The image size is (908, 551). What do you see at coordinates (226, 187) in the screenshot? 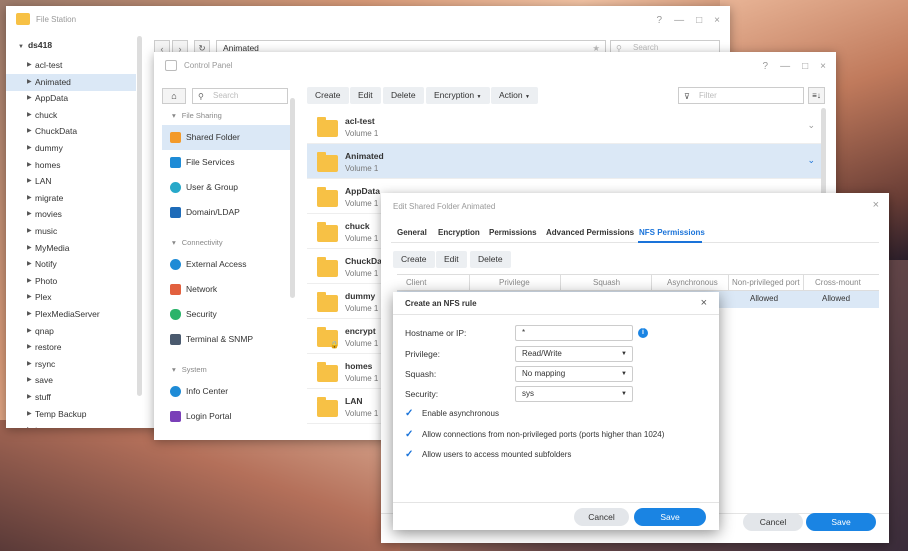
I see `sidebar-item-user-group: User & Group` at bounding box center [226, 187].